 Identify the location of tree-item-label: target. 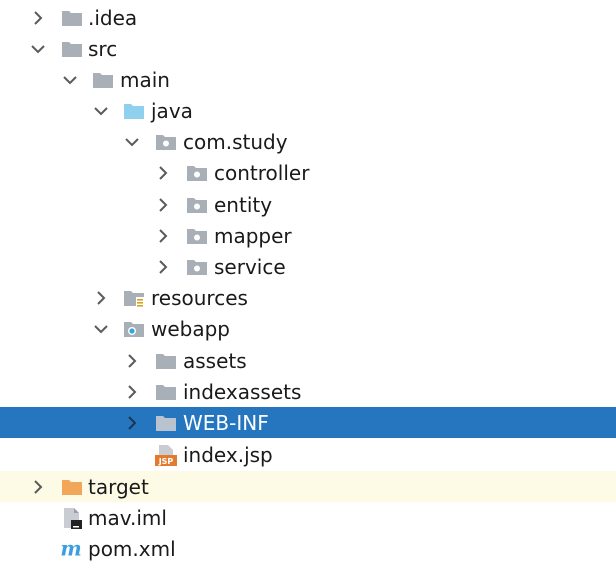
(118, 487).